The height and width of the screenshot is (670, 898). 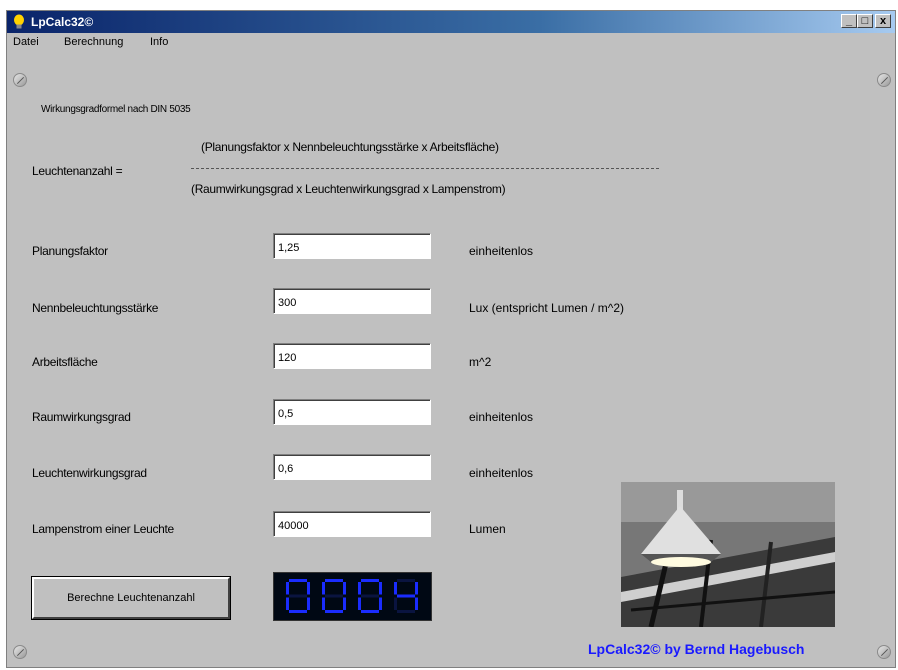 What do you see at coordinates (298, 580) in the screenshot?
I see `segment-0-a` at bounding box center [298, 580].